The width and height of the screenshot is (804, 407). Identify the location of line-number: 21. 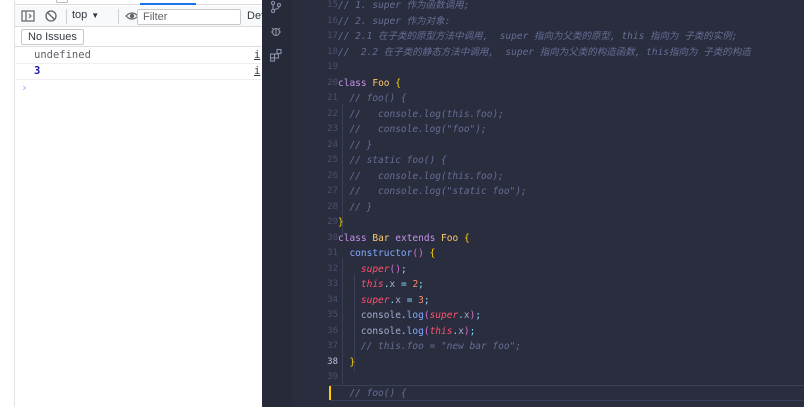
(332, 98).